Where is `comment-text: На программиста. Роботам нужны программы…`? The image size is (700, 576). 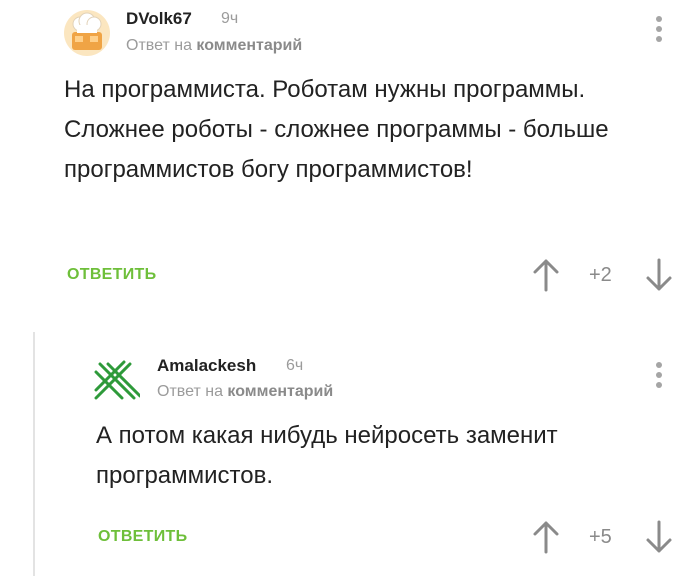 comment-text: На программиста. Роботам нужны программы… is located at coordinates (336, 129).